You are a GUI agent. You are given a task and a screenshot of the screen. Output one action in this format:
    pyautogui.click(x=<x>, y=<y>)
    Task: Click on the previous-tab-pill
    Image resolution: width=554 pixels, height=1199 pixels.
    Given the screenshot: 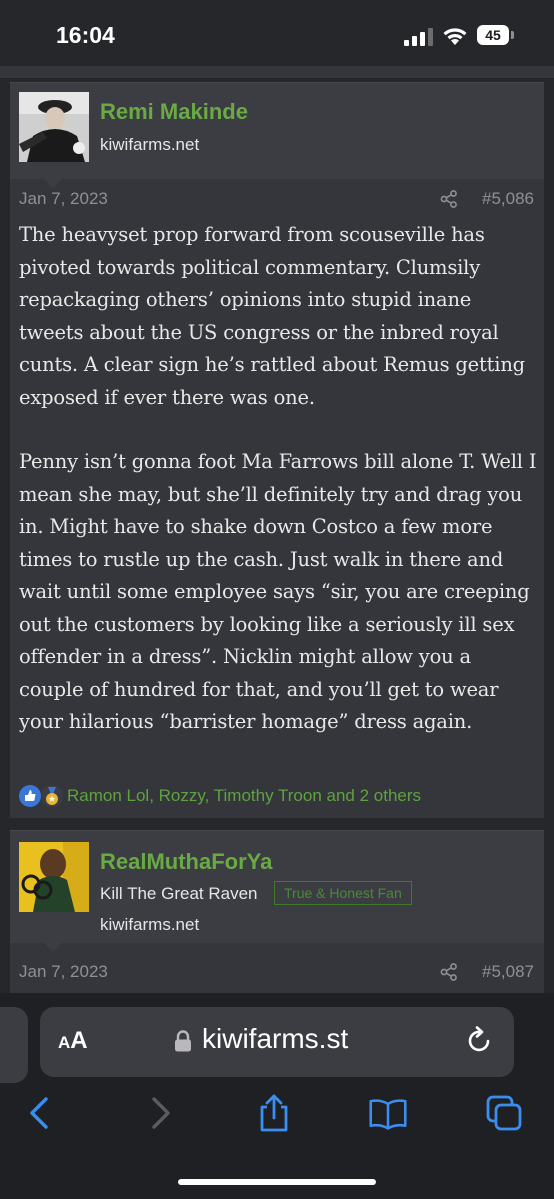 What is the action you would take?
    pyautogui.click(x=14, y=1045)
    